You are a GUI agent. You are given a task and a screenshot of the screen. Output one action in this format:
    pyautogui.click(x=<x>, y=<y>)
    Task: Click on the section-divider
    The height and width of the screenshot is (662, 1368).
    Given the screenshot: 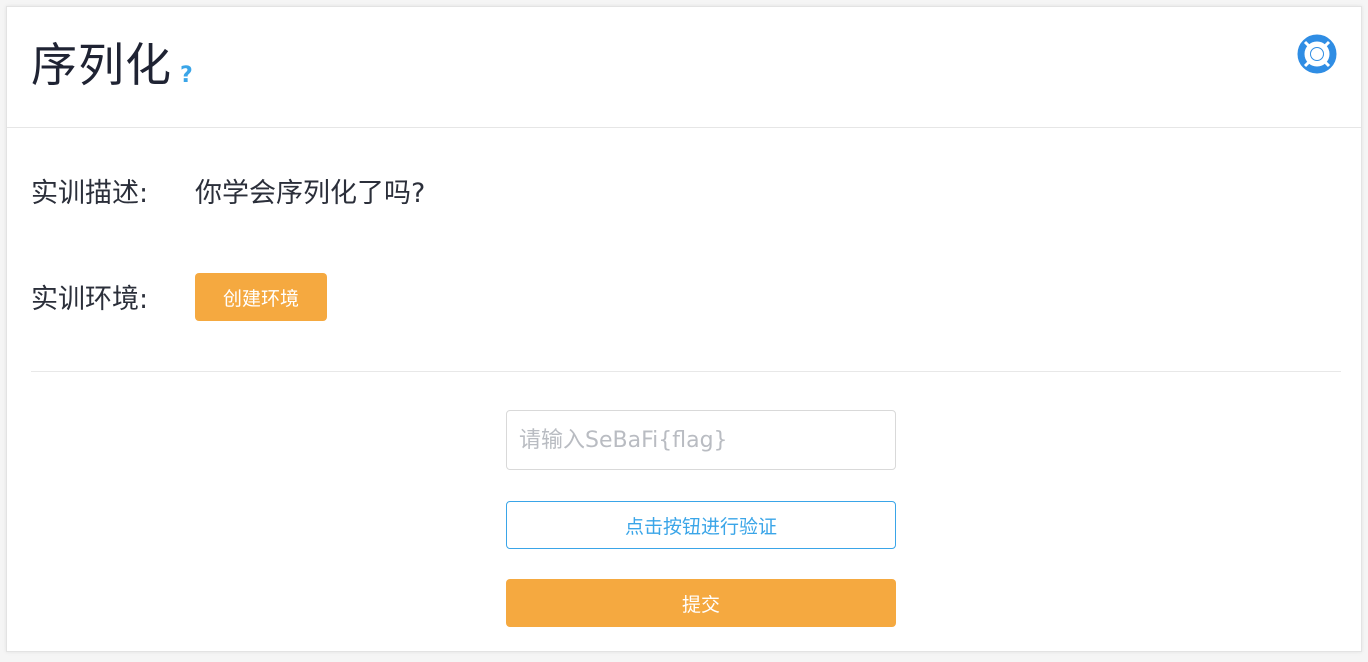 What is the action you would take?
    pyautogui.click(x=686, y=371)
    